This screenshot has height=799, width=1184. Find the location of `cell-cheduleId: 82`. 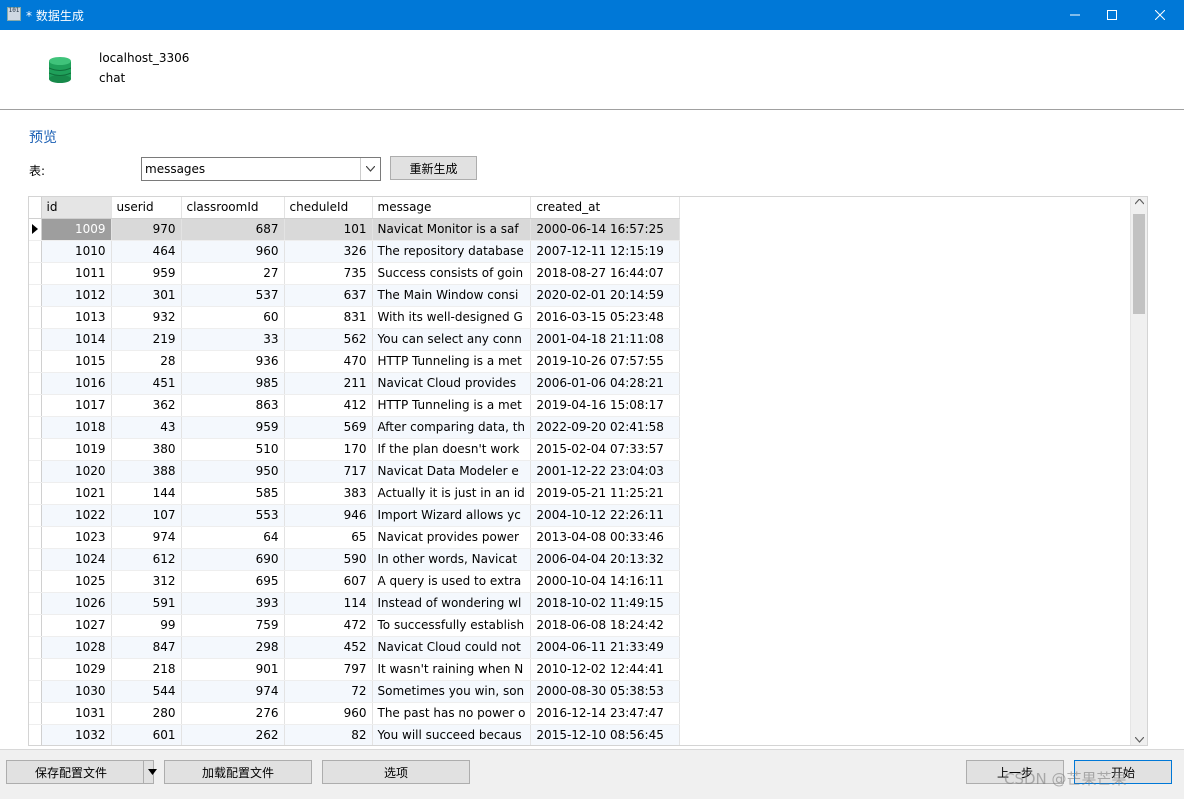

cell-cheduleId: 82 is located at coordinates (328, 734).